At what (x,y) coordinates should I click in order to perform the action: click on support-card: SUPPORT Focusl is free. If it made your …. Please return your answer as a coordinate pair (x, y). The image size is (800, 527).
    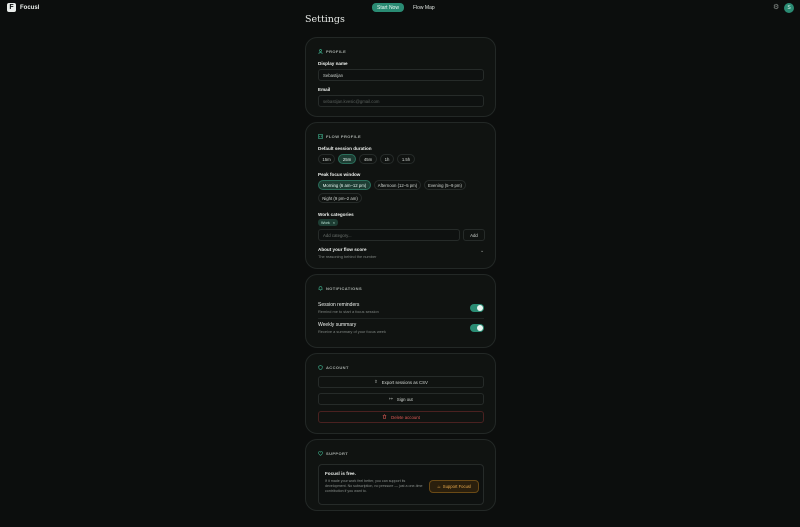
    Looking at the image, I should click on (400, 475).